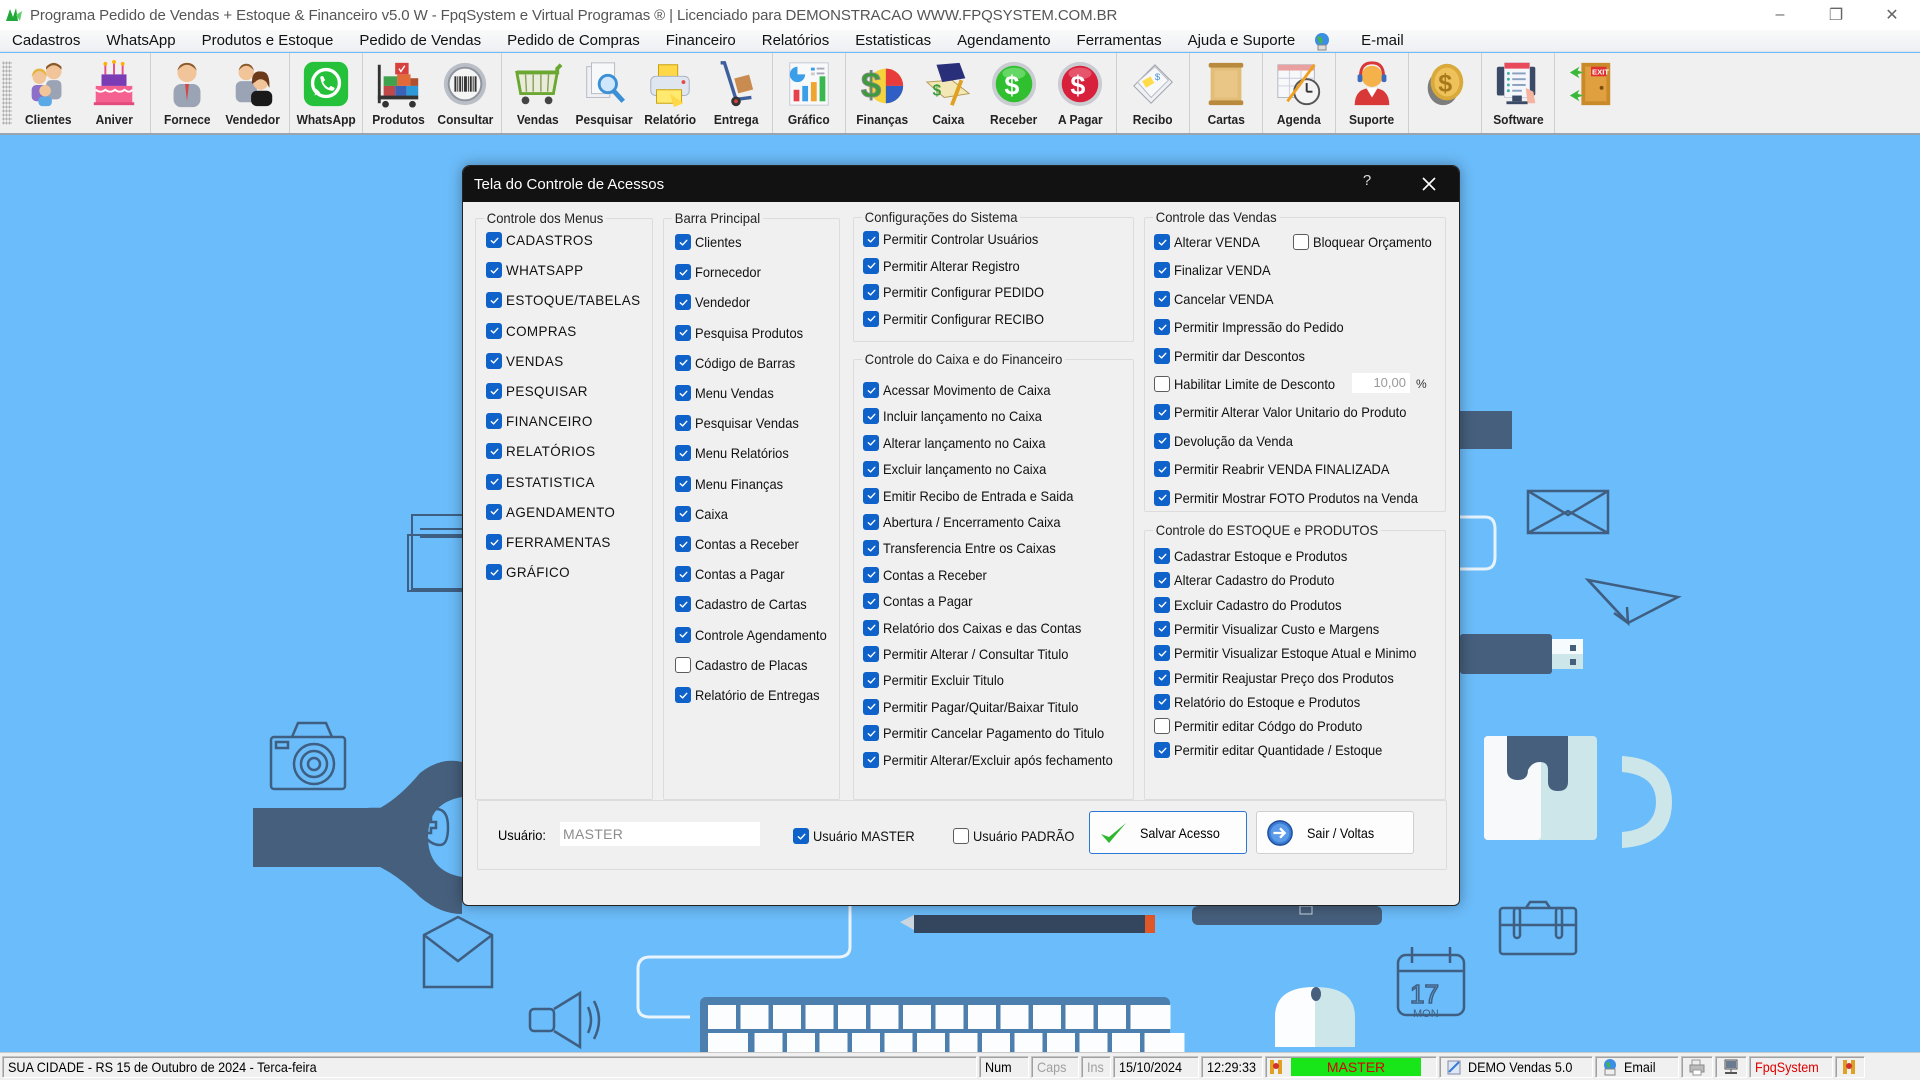 The height and width of the screenshot is (1080, 1920). What do you see at coordinates (1518, 93) in the screenshot?
I see `toolbar-software-button: Software` at bounding box center [1518, 93].